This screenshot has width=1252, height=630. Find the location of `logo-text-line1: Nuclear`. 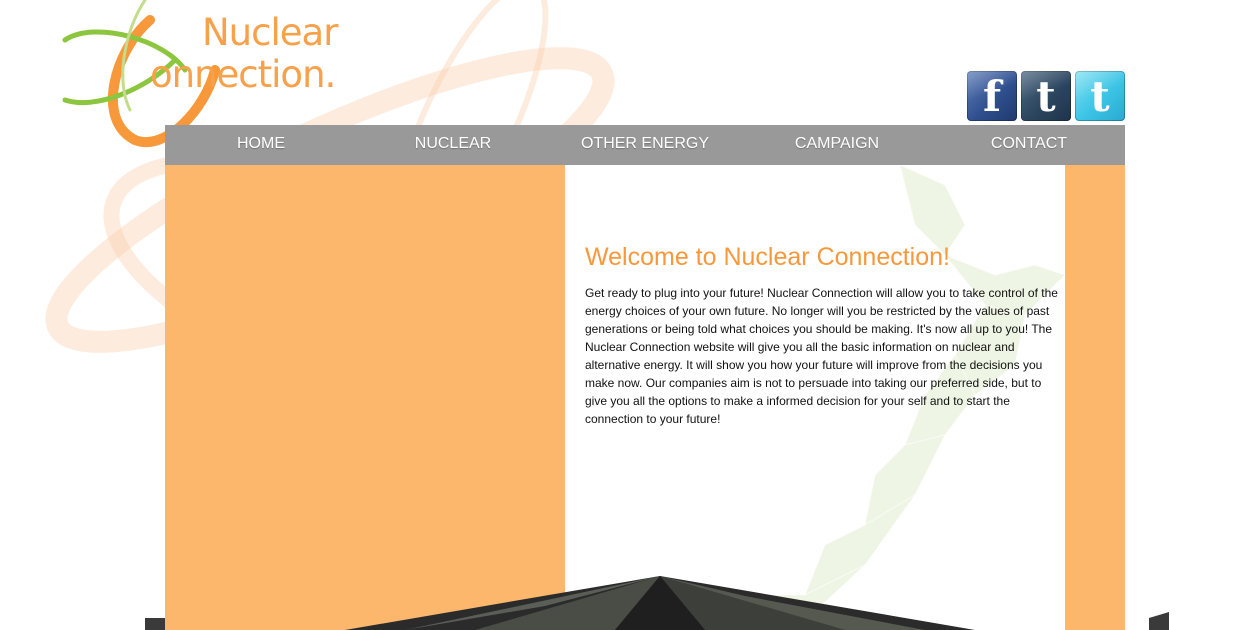

logo-text-line1: Nuclear is located at coordinates (270, 32).